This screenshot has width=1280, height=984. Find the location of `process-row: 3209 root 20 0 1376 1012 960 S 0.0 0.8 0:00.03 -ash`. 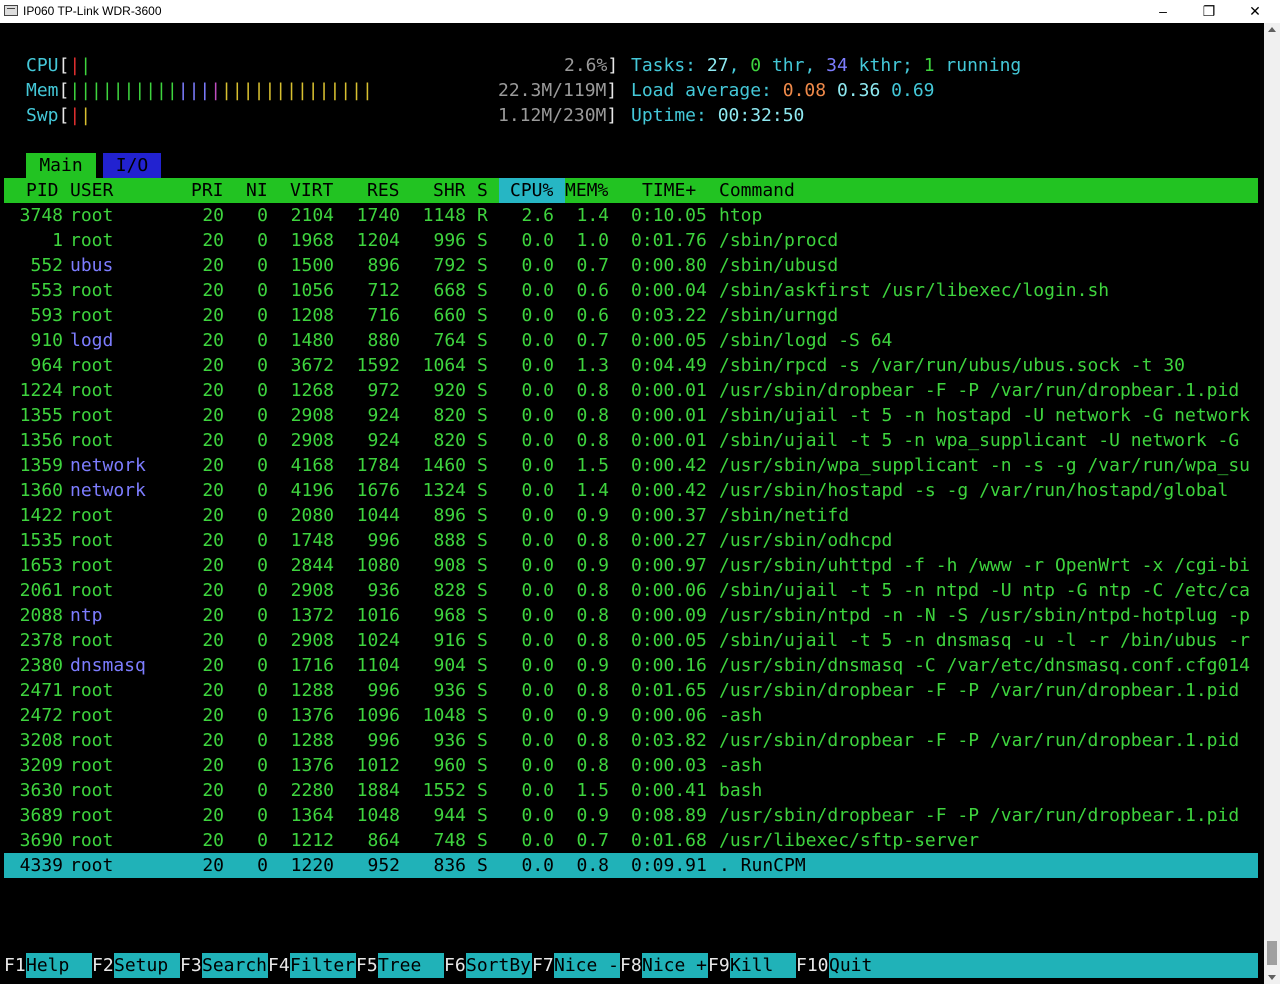

process-row: 3209 root 20 0 1376 1012 960 S 0.0 0.8 0:00.03 -ash is located at coordinates (631, 765).